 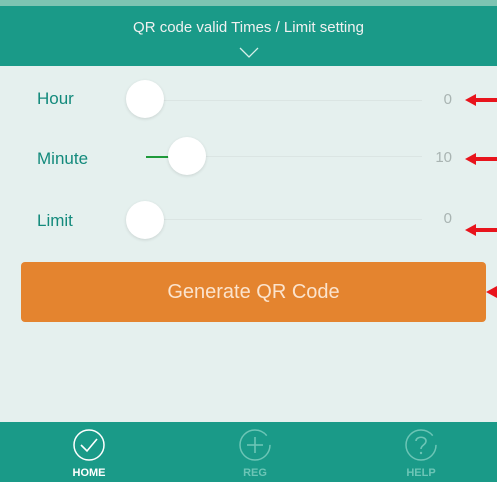 I want to click on nav-reg: REG, so click(x=255, y=452).